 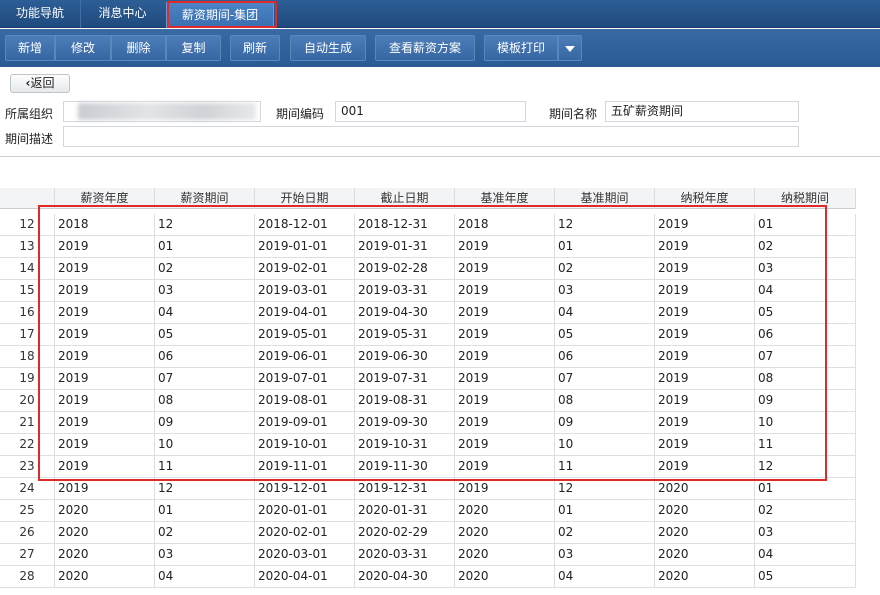 I want to click on tab-message-center: 消息中心, so click(x=122, y=14).